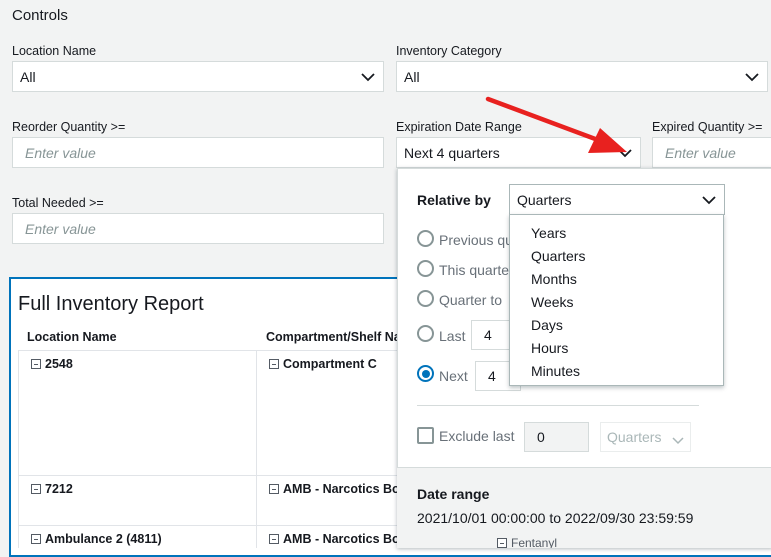 The width and height of the screenshot is (771, 557). What do you see at coordinates (502, 543) in the screenshot?
I see `checkbox-icon` at bounding box center [502, 543].